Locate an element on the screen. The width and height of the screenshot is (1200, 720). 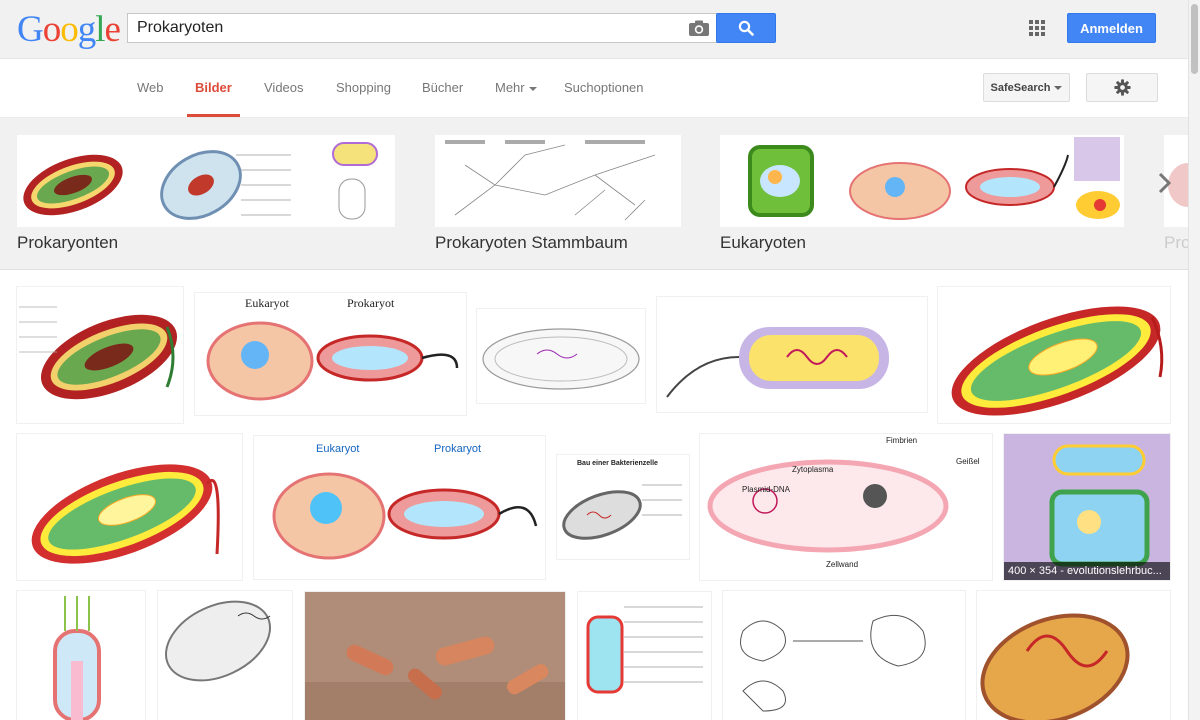
search-icon is located at coordinates (746, 28).